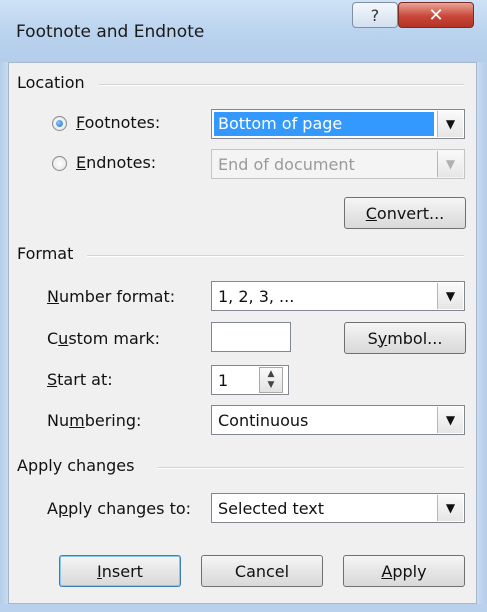 The height and width of the screenshot is (612, 487). I want to click on footnotes-location-select: Bottom of page ▼, so click(338, 124).